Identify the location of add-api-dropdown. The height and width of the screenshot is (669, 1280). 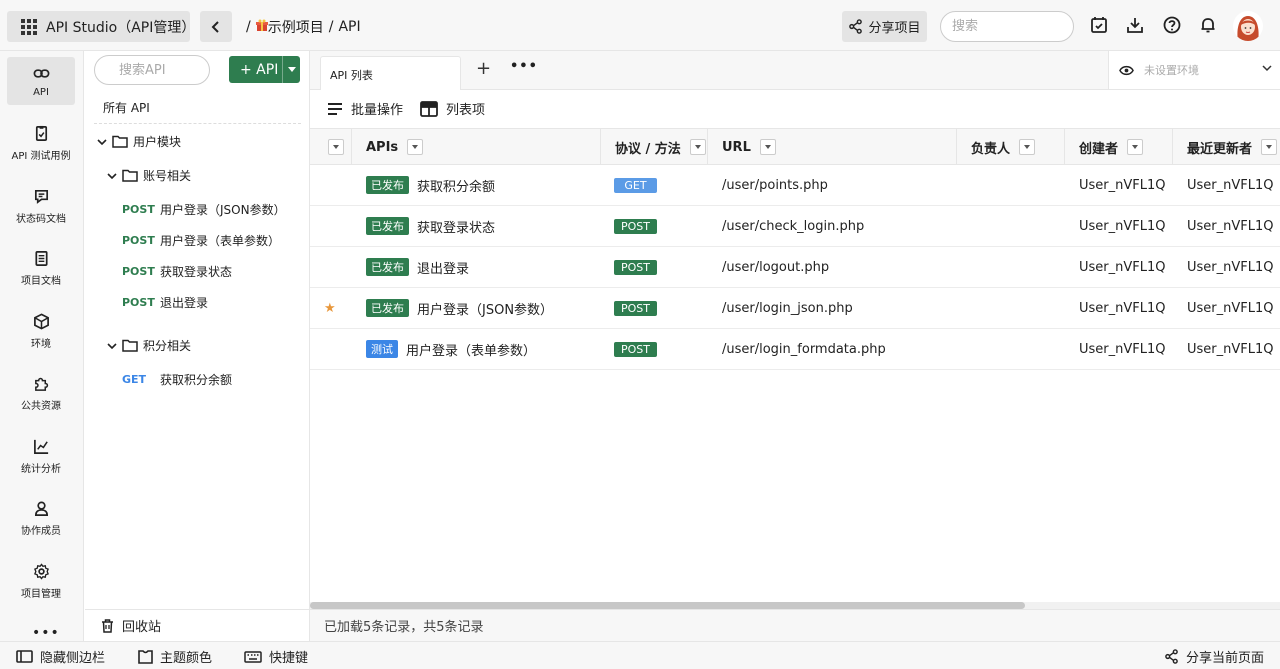
(291, 69).